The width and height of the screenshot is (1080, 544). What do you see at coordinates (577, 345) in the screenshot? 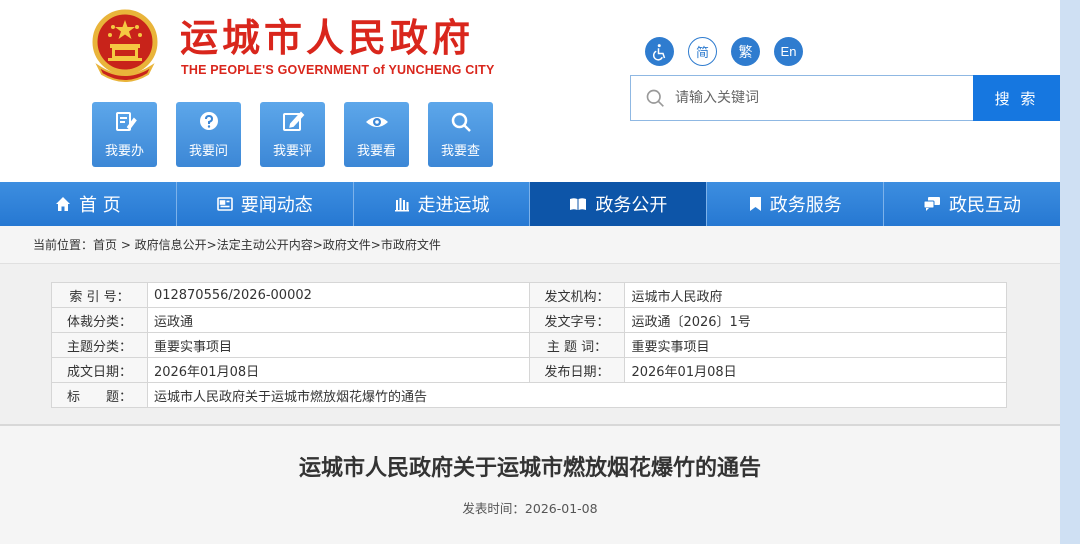
I see `meta-label: 主 题 词：` at bounding box center [577, 345].